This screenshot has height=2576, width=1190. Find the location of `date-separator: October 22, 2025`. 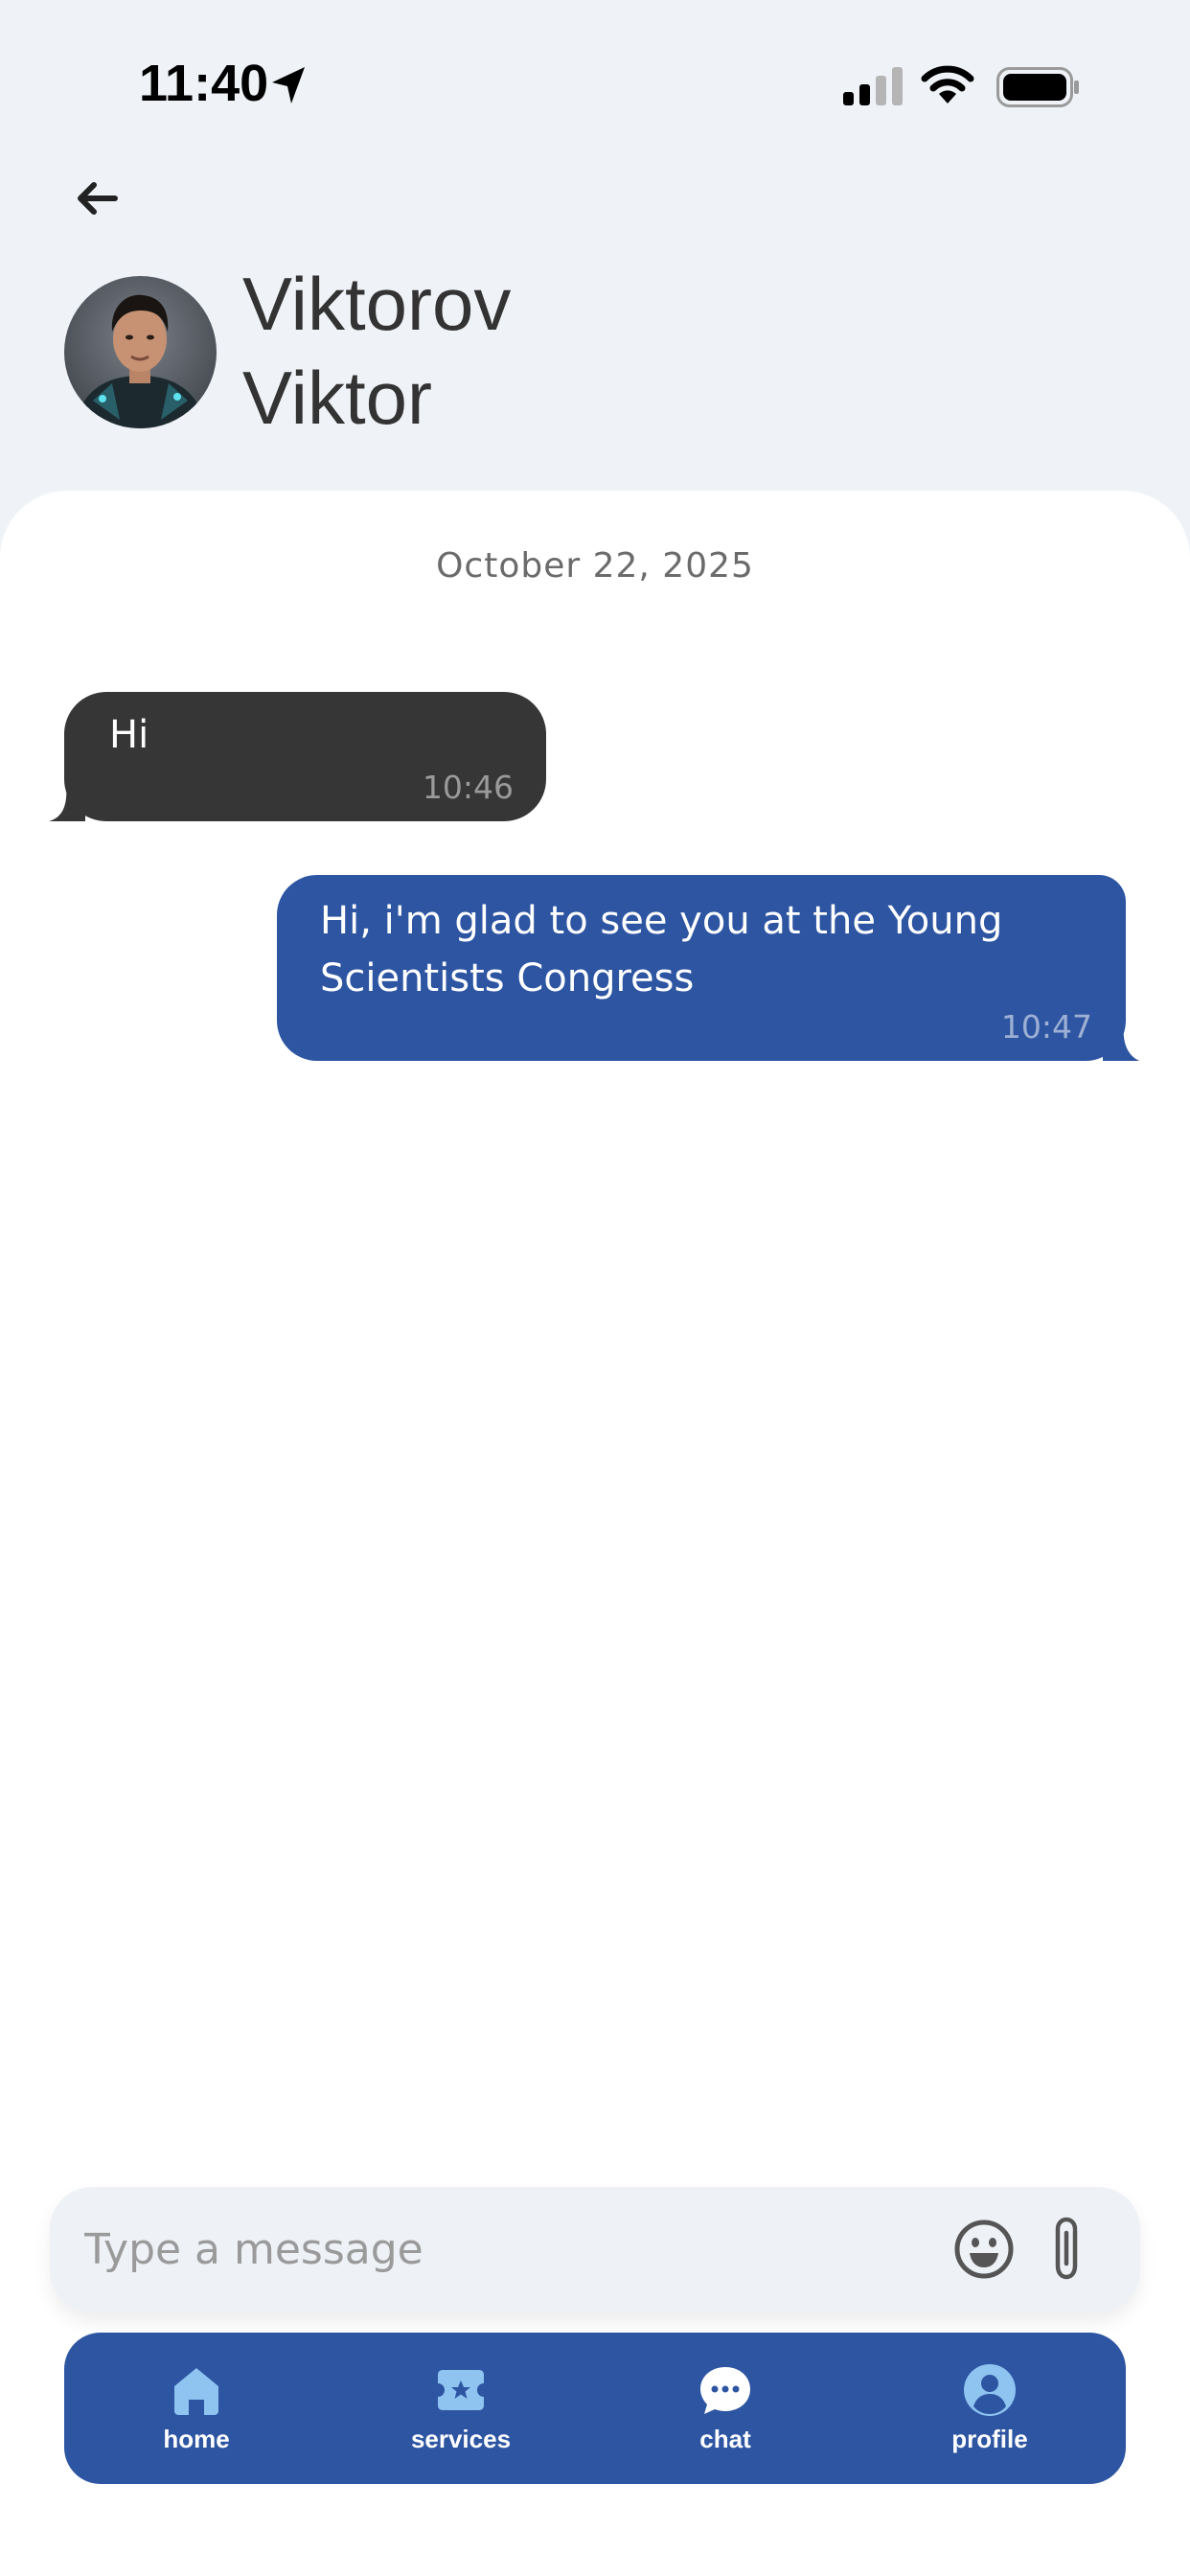

date-separator: October 22, 2025 is located at coordinates (595, 566).